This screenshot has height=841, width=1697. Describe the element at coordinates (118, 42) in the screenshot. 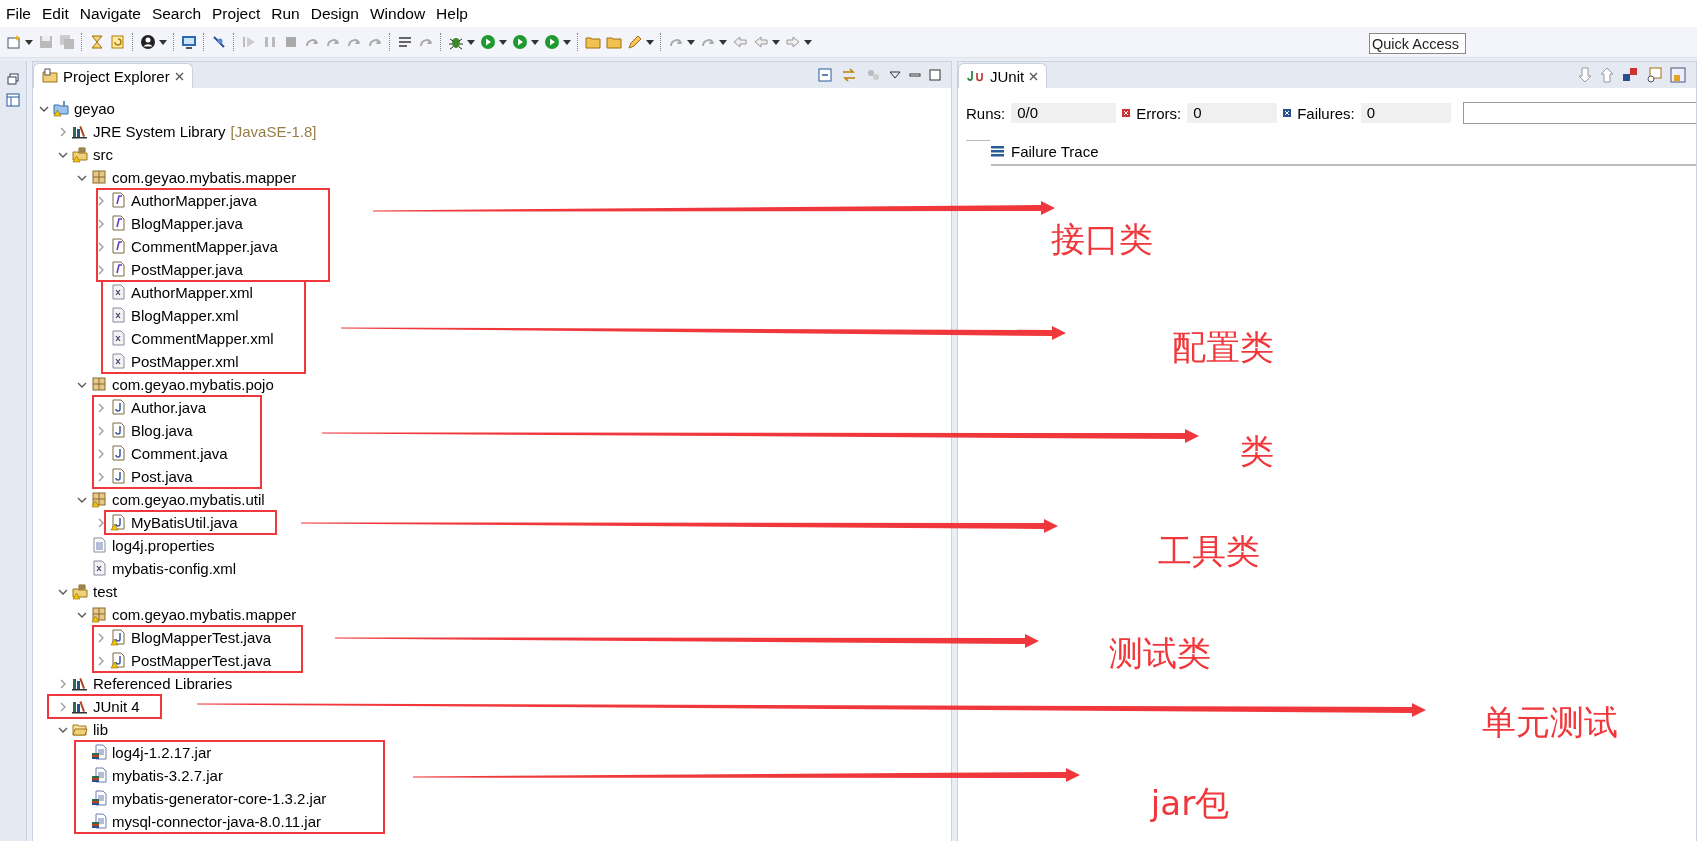

I see `refresh-icon` at that location.